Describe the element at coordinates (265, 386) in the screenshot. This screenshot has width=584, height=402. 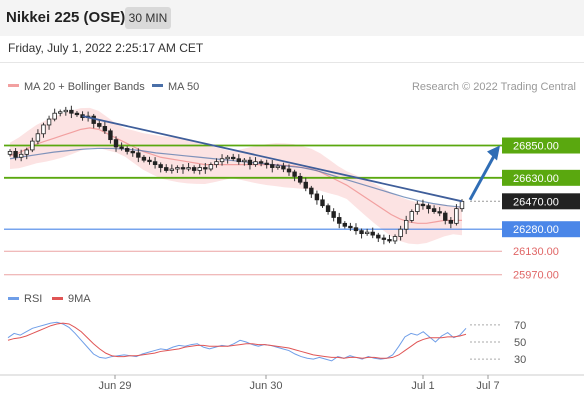
I see `x-tick-label: Jun 30` at that location.